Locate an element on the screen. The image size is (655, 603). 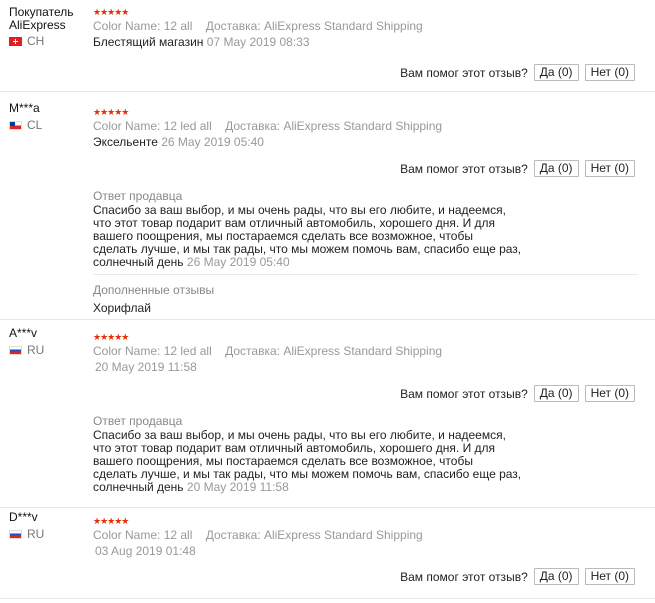
review-date: 03 Aug 2019 01:48 is located at coordinates (145, 551).